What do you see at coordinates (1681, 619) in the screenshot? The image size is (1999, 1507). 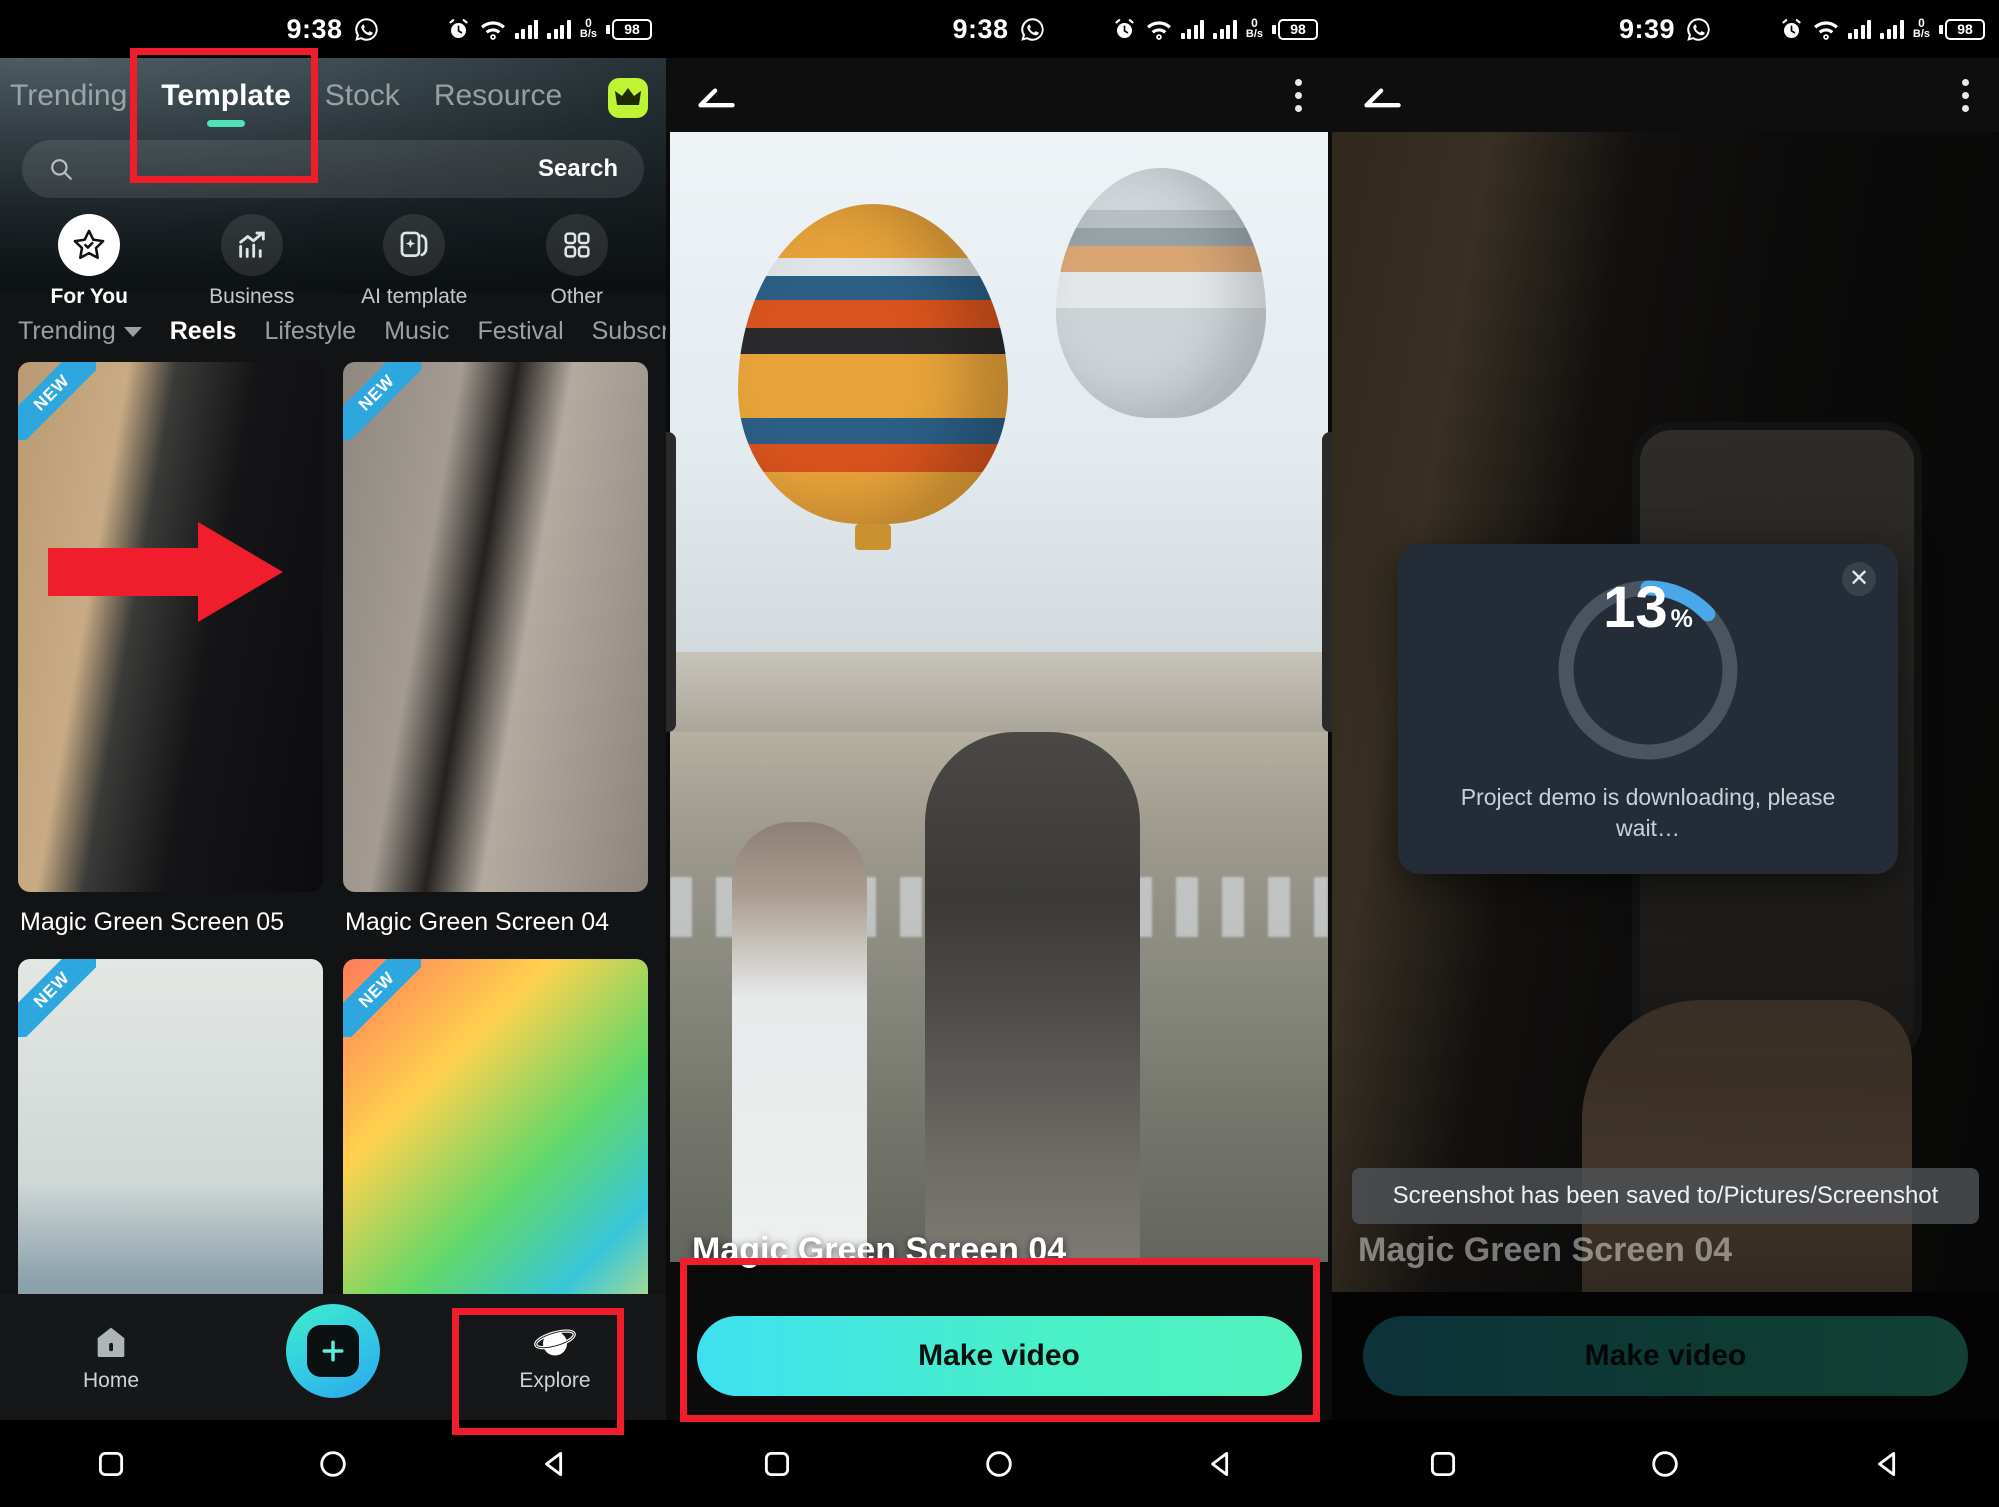 I see `progress-percent-symbol: %` at bounding box center [1681, 619].